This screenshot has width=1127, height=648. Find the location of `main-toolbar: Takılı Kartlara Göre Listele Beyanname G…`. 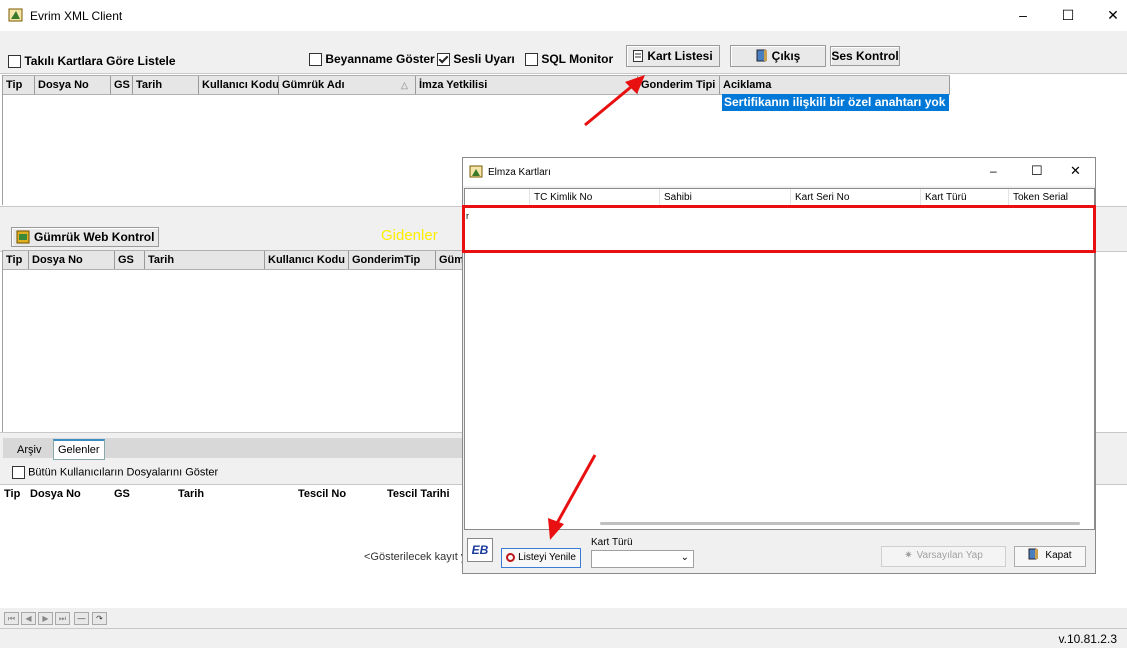

main-toolbar: Takılı Kartlara Göre Listele Beyanname G… is located at coordinates (563, 52).